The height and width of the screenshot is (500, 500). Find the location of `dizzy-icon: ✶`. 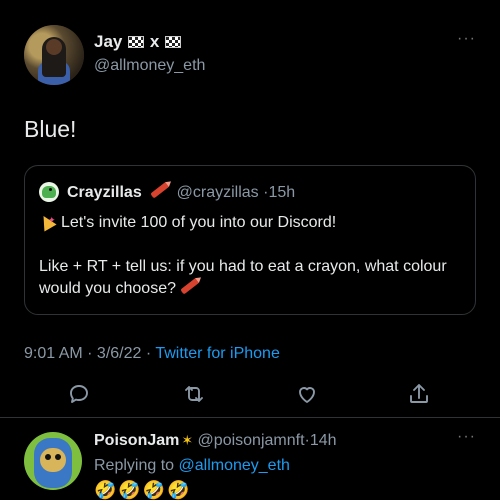

dizzy-icon: ✶ is located at coordinates (187, 440).